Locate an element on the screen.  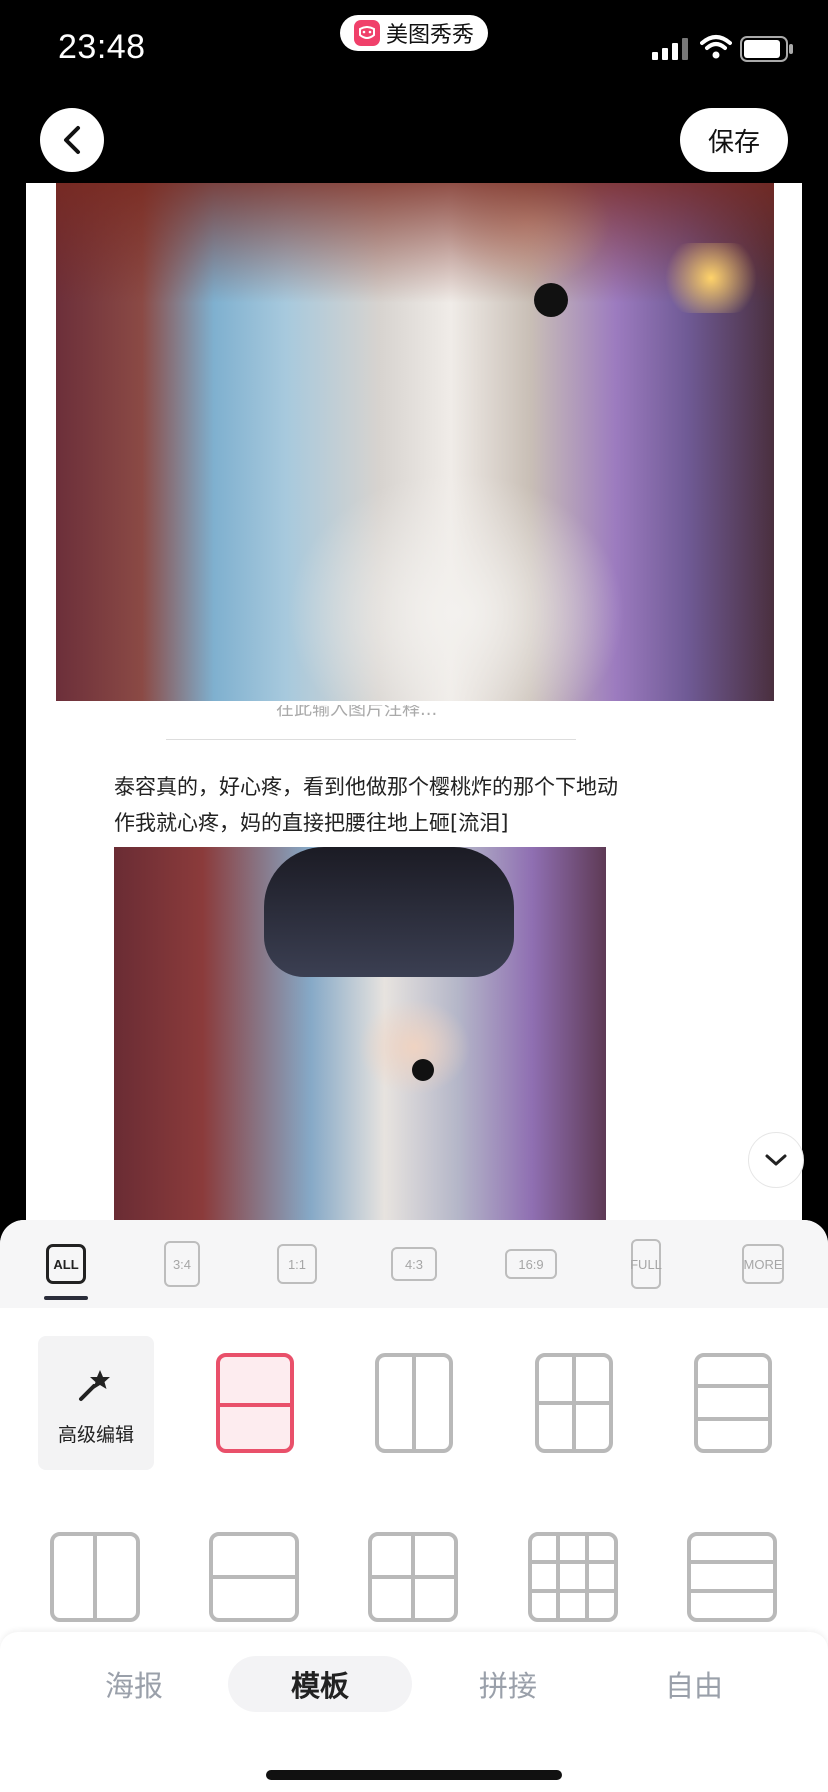
photo-bottom is located at coordinates (360, 1035).